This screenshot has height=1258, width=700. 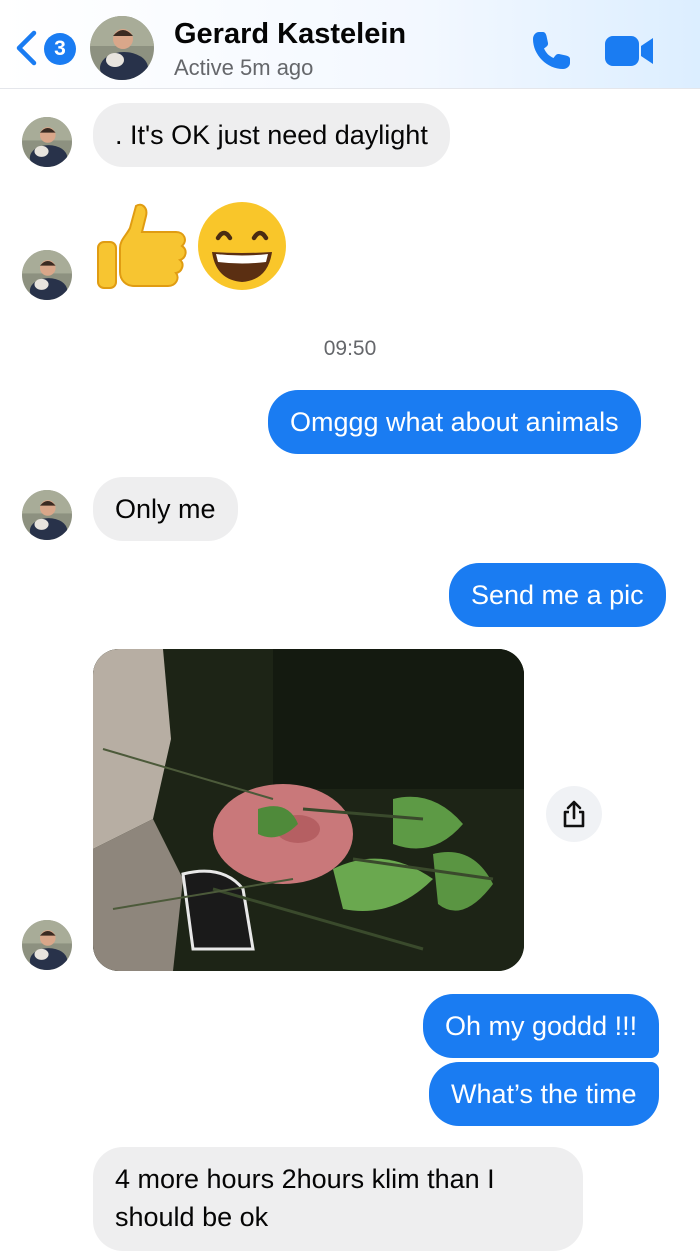 I want to click on back-button: 3, so click(x=46, y=48).